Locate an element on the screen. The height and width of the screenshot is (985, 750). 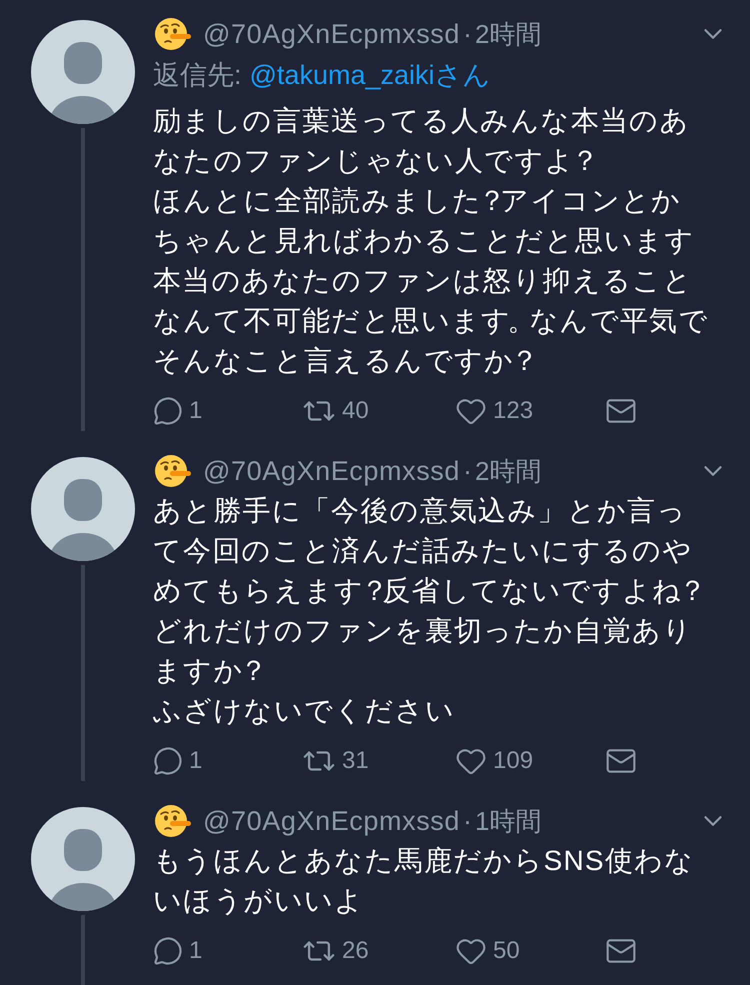
tweet-text: ほんとに全部読みました？アイコンとかちゃんと見ればわかることだと思います本当のあなたのファンは怒り抑えることなんて不可能だと思います。なんで平気でそんなこと言えるんですか？ is located at coordinates (431, 281).